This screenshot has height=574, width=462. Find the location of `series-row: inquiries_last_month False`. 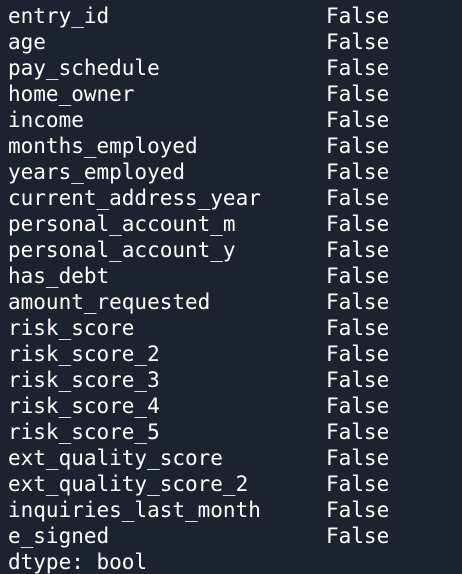

series-row: inquiries_last_month False is located at coordinates (231, 510).